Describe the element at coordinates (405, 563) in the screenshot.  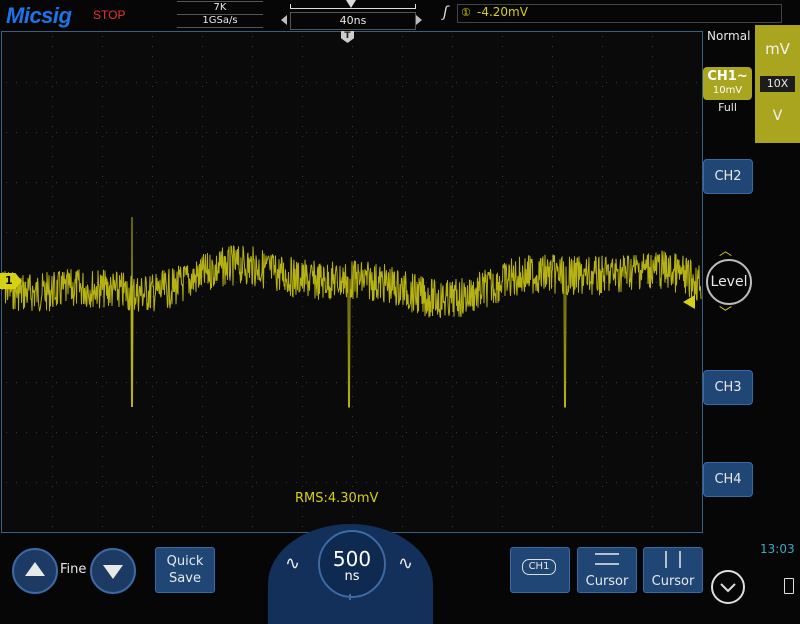
I see `wave-right-icon: ∿` at that location.